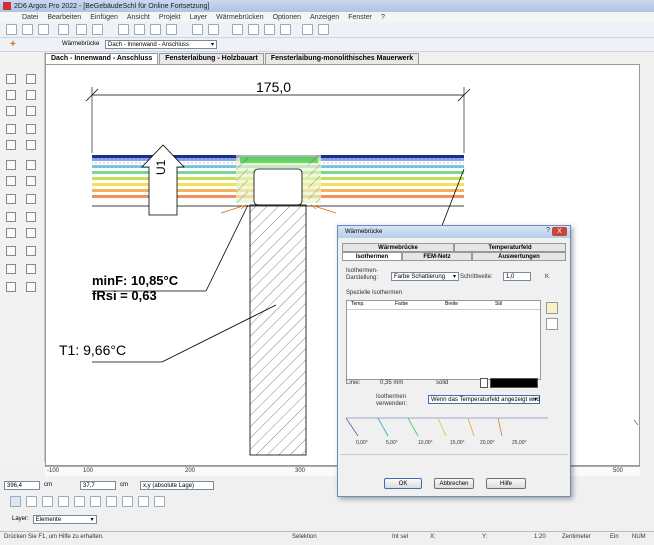 This screenshot has height=545, width=654. What do you see at coordinates (31, 269) in the screenshot?
I see `pick-tool-icon` at bounding box center [31, 269].